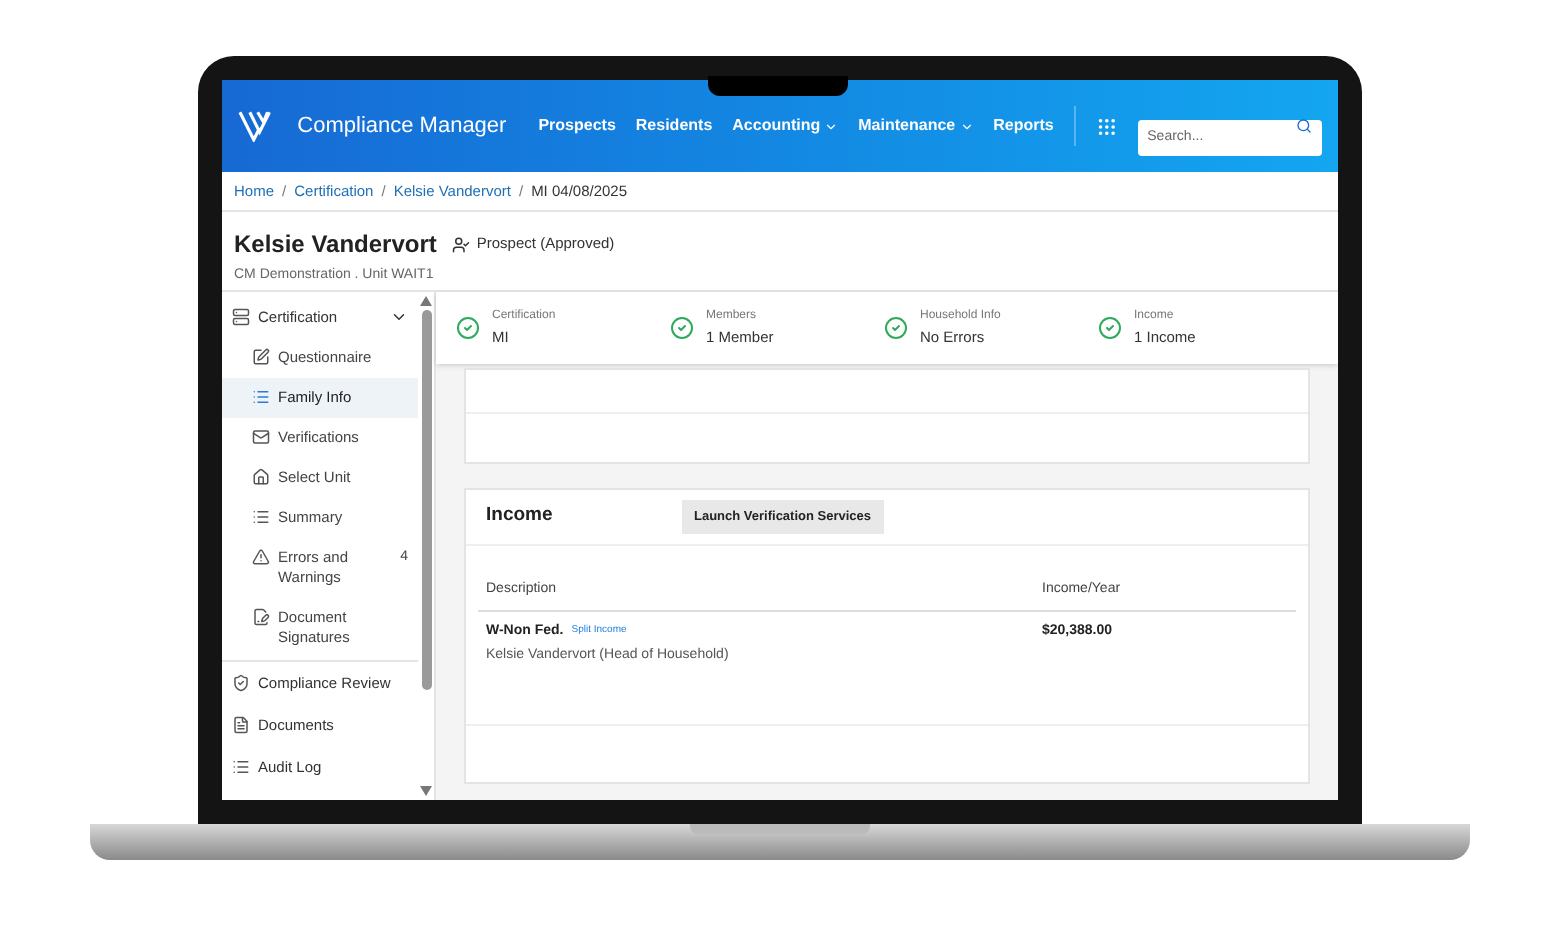 The image size is (1560, 940). Describe the element at coordinates (461, 244) in the screenshot. I see `person-check-icon` at that location.